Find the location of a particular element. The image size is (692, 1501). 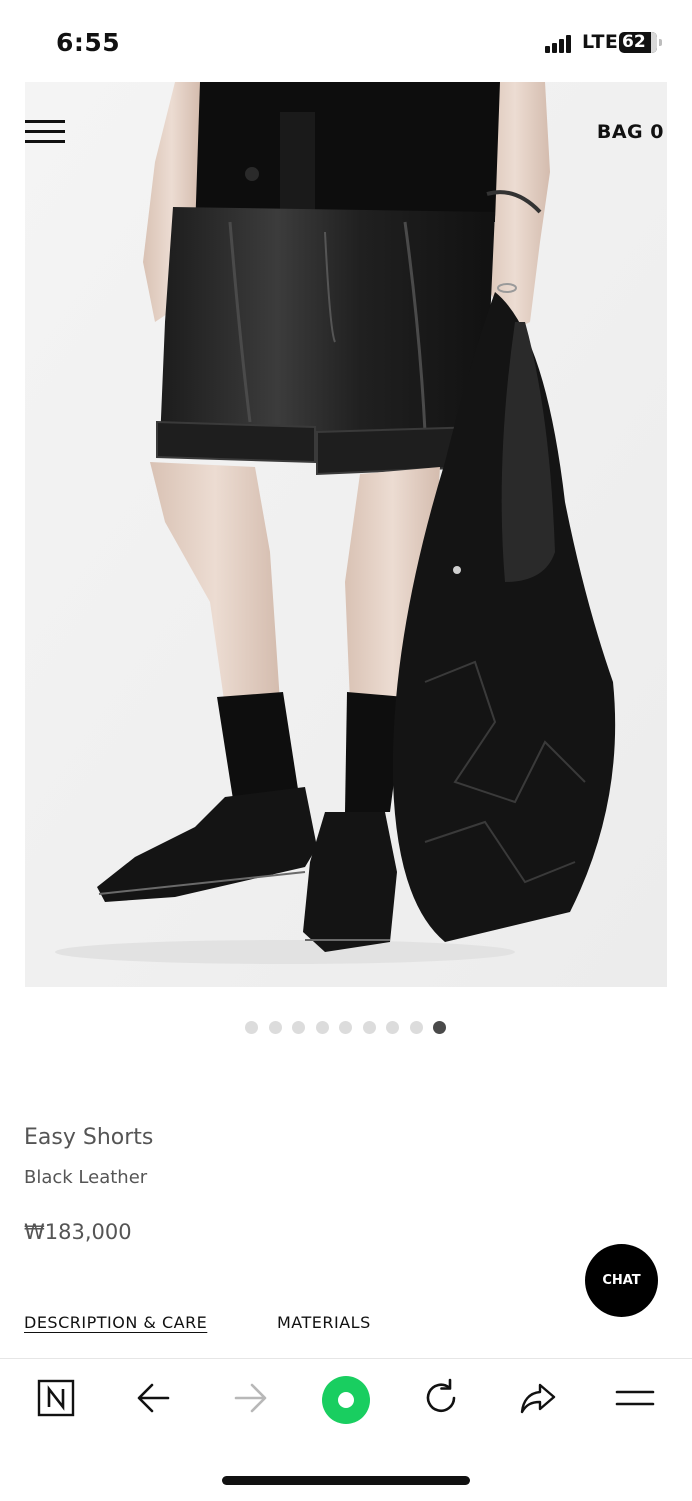

product-name: Easy Shorts is located at coordinates (89, 1137).